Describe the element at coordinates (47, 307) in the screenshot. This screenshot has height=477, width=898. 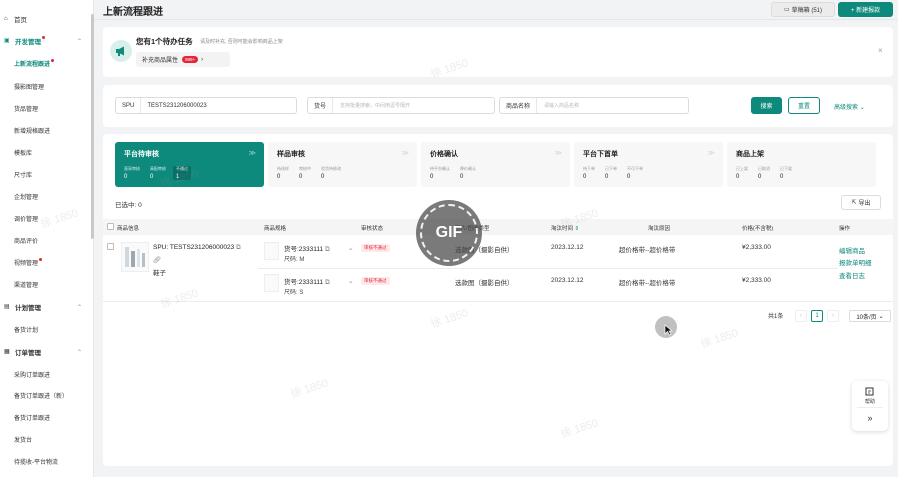
I see `sidebar-group-plan: ▤ 计划管理 ⌃` at that location.